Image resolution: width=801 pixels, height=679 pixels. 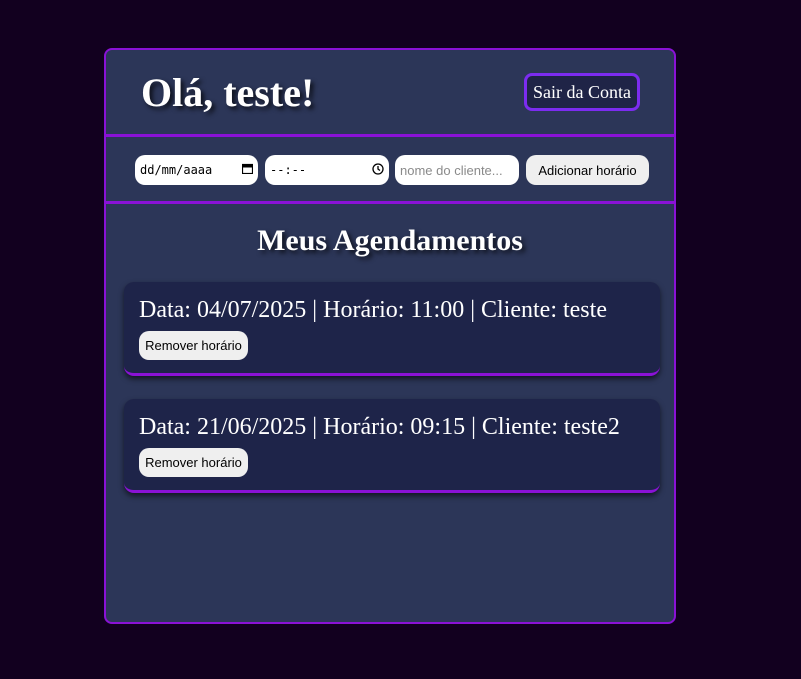 What do you see at coordinates (247, 170) in the screenshot?
I see `calendar-icon` at bounding box center [247, 170].